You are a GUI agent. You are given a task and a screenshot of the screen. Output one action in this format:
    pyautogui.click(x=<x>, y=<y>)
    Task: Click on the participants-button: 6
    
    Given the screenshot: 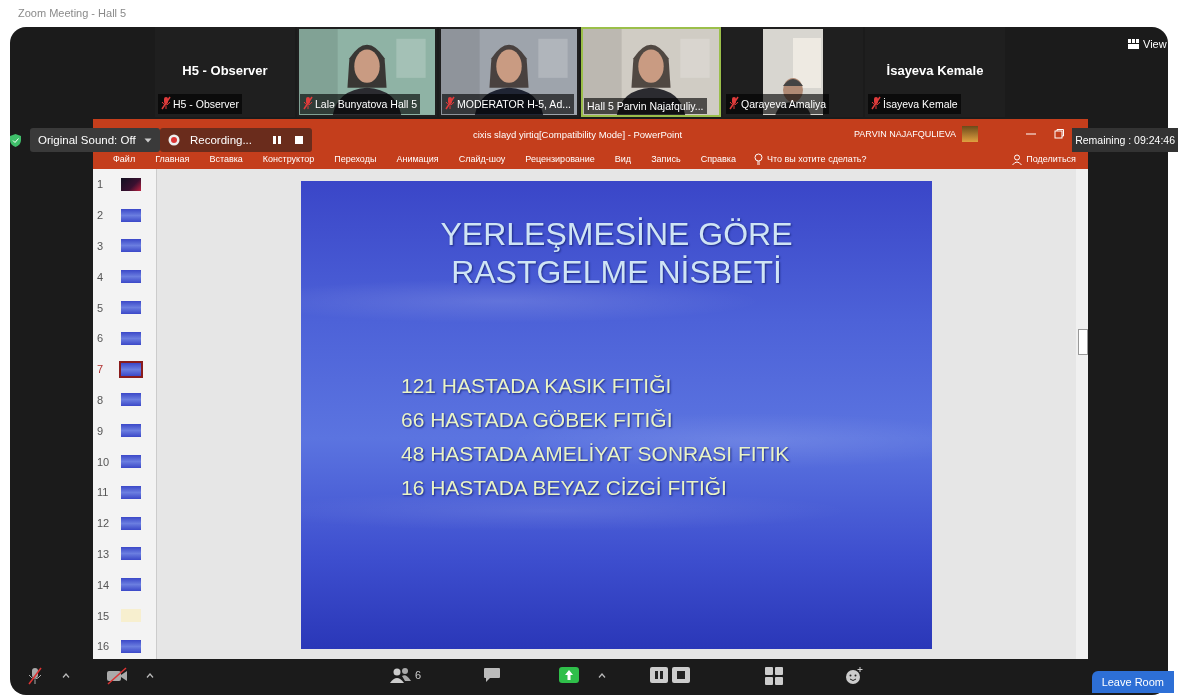 What is the action you would take?
    pyautogui.click(x=406, y=675)
    